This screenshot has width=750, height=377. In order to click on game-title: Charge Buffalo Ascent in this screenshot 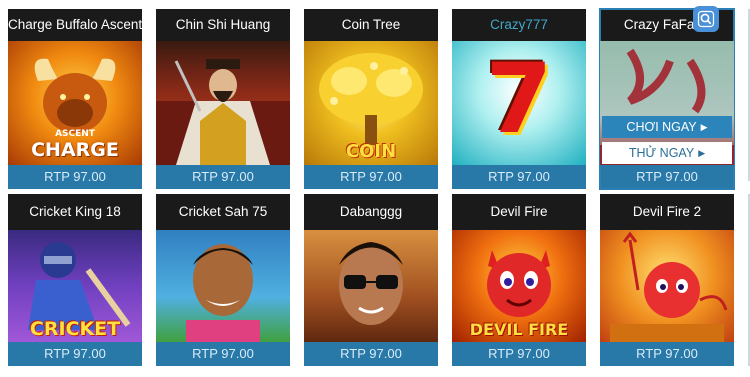, I will do `click(75, 25)`.